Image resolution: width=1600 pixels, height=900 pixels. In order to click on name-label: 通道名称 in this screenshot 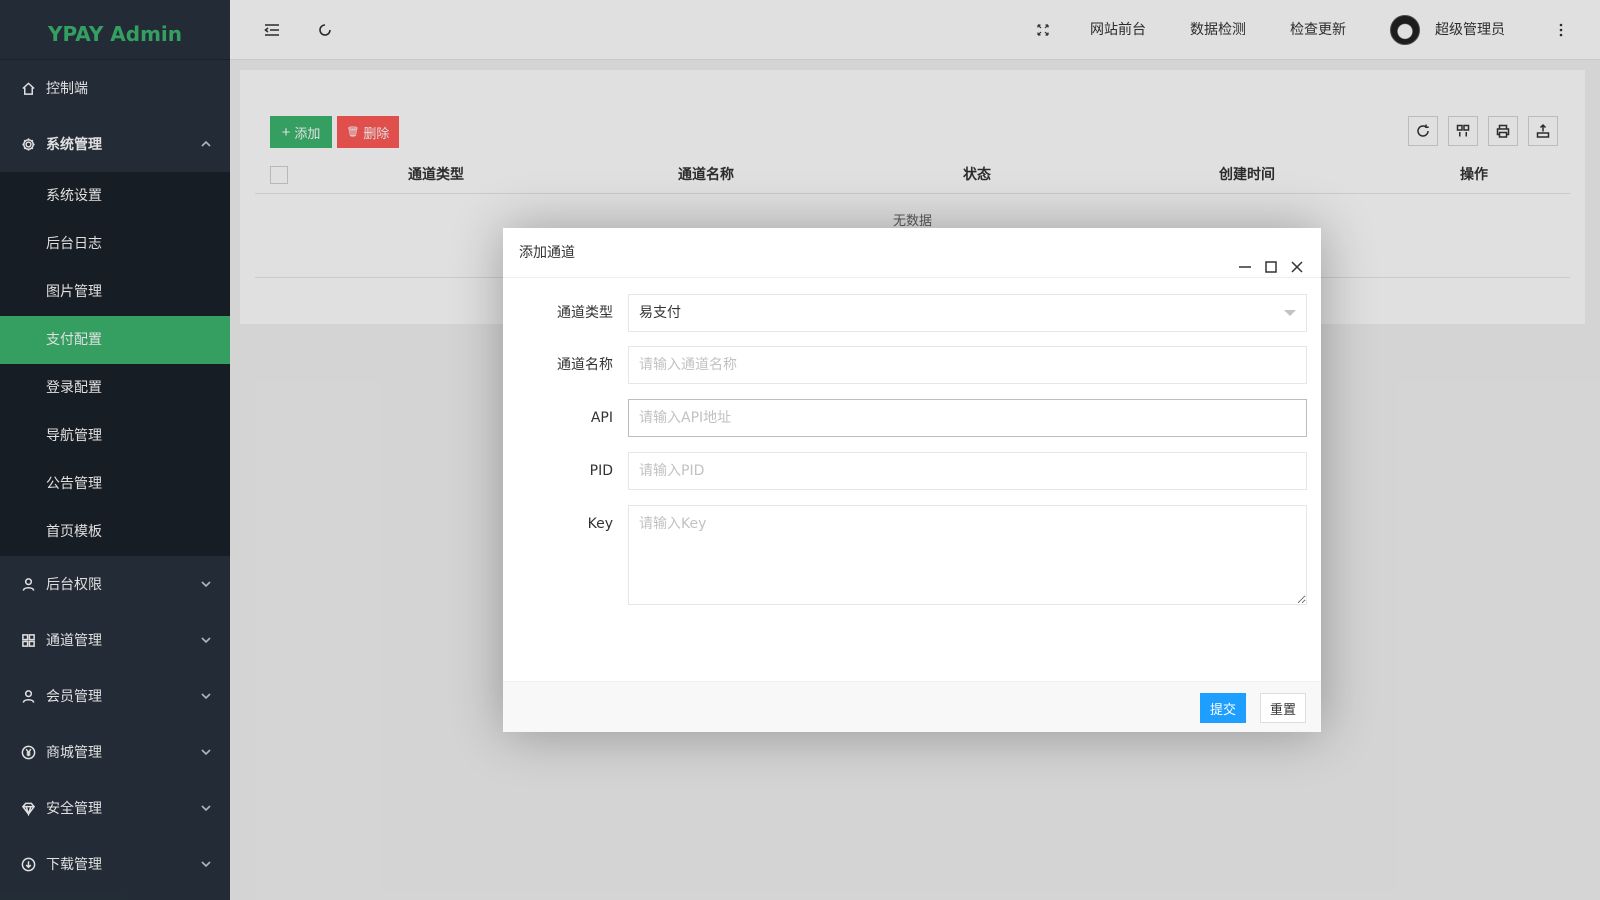, I will do `click(585, 365)`.